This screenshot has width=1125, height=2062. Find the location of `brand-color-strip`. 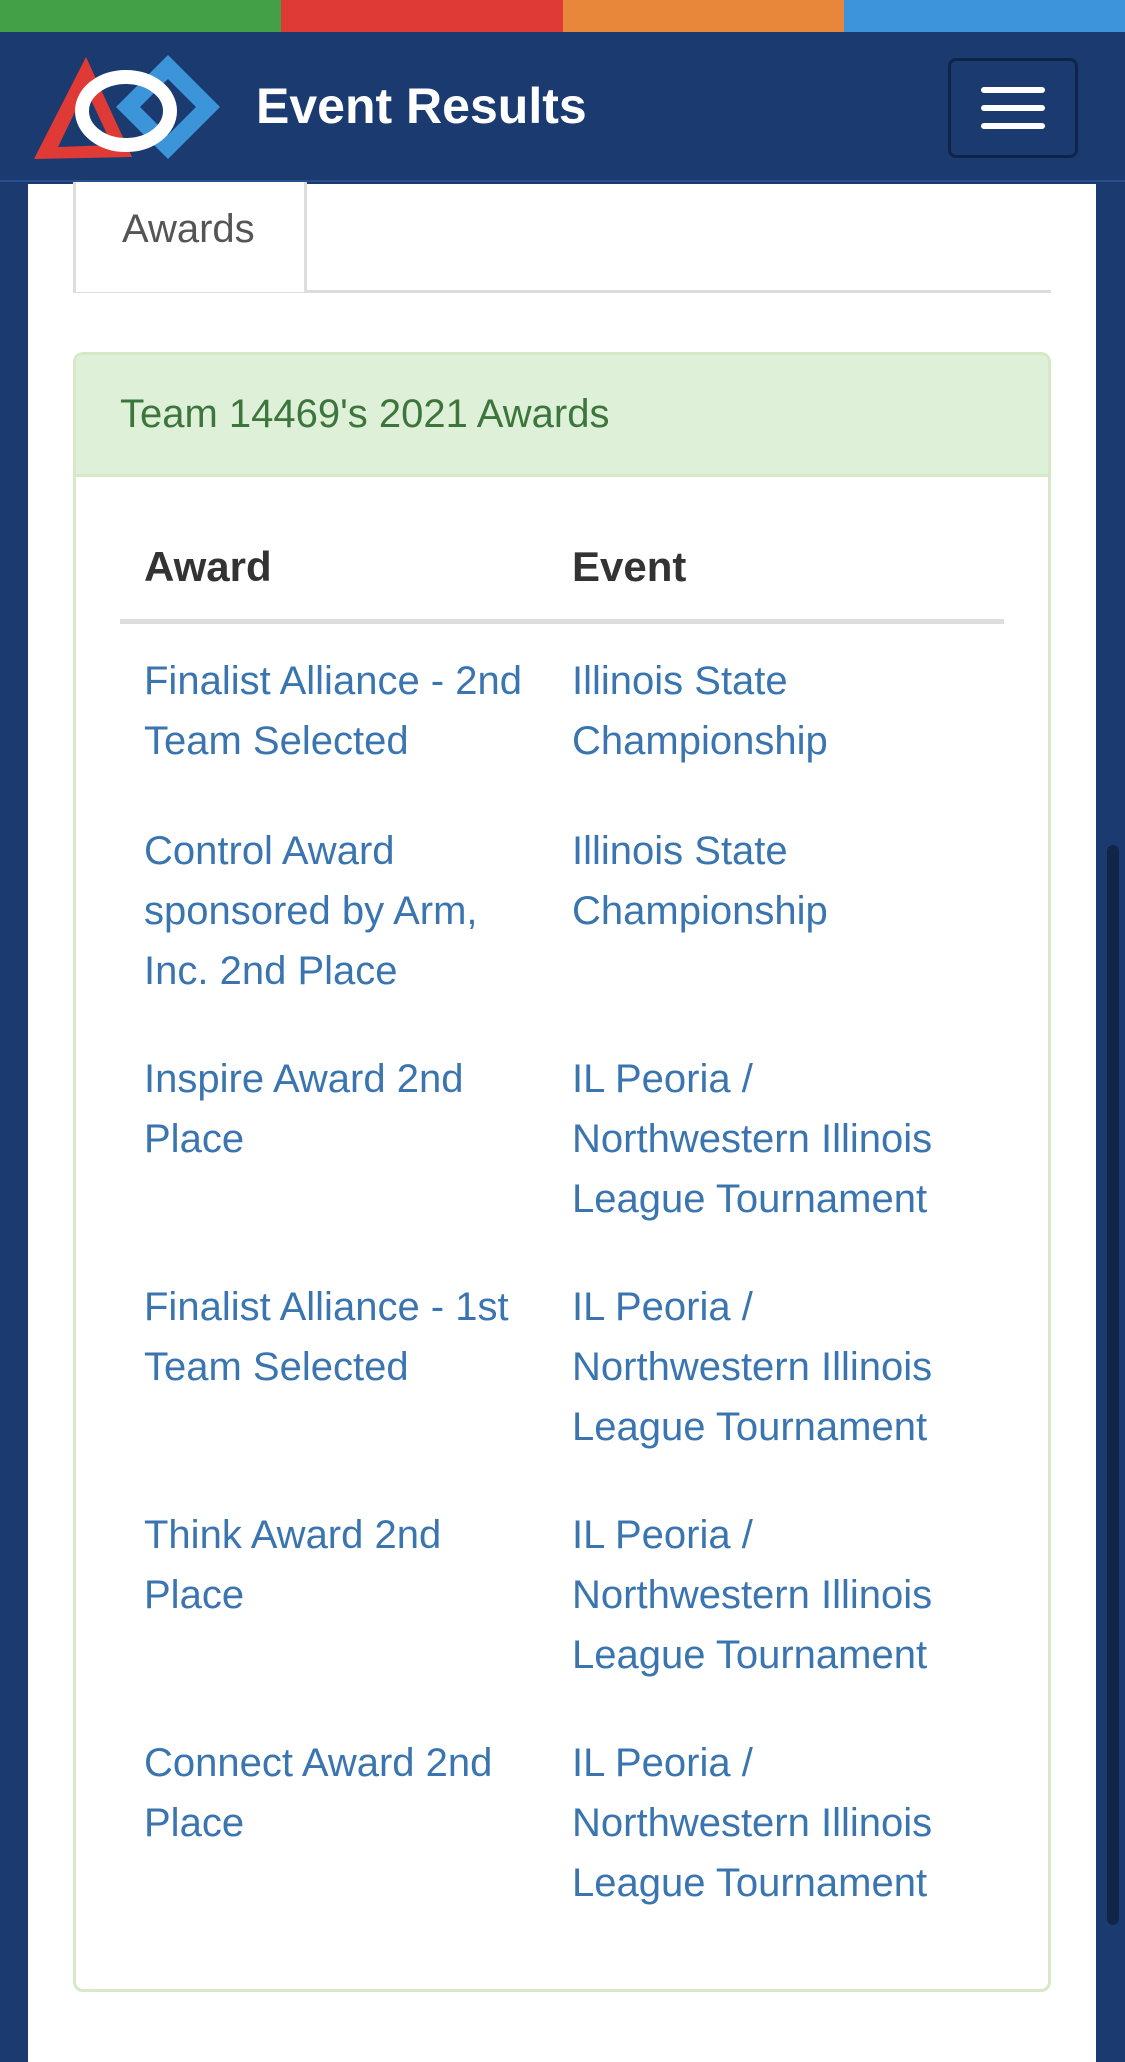

brand-color-strip is located at coordinates (562, 16).